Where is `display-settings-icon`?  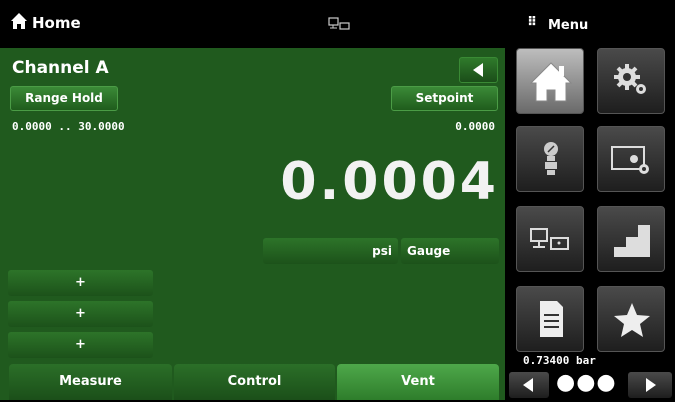 display-settings-icon is located at coordinates (630, 160).